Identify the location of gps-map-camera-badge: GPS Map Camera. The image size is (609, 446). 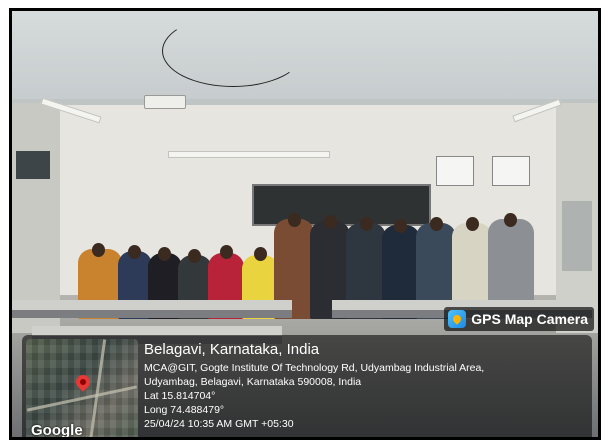
(519, 319).